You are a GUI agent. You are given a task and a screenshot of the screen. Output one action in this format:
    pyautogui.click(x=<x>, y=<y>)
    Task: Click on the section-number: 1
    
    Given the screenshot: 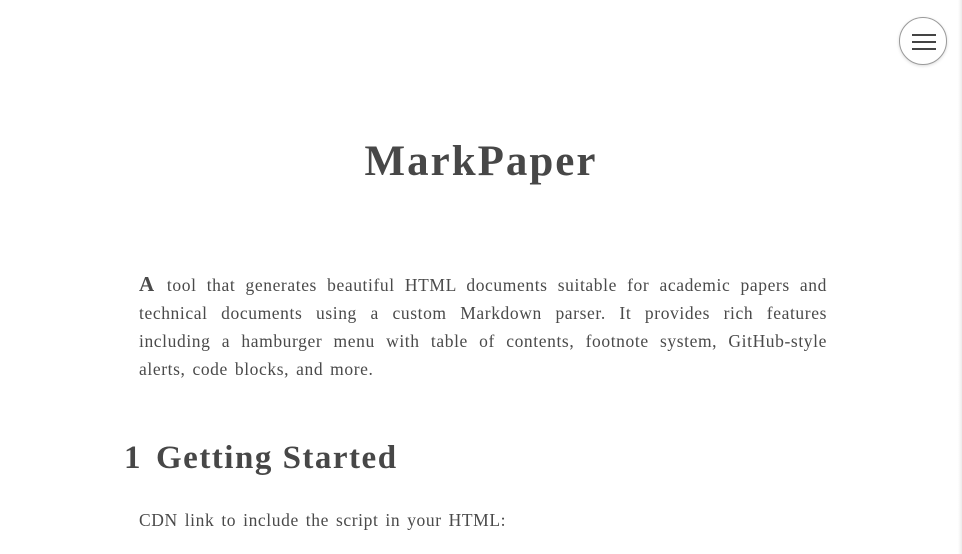 What is the action you would take?
    pyautogui.click(x=133, y=458)
    